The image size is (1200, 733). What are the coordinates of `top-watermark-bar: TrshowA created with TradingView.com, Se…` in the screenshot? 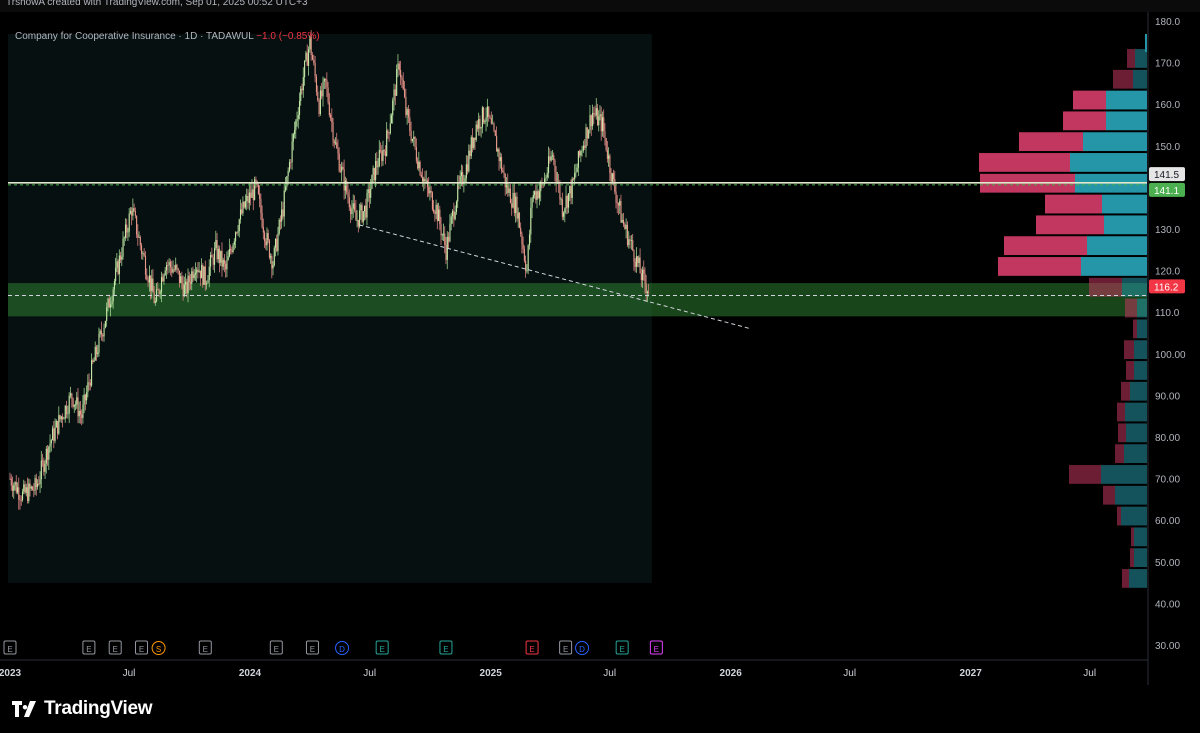 It's located at (600, 6).